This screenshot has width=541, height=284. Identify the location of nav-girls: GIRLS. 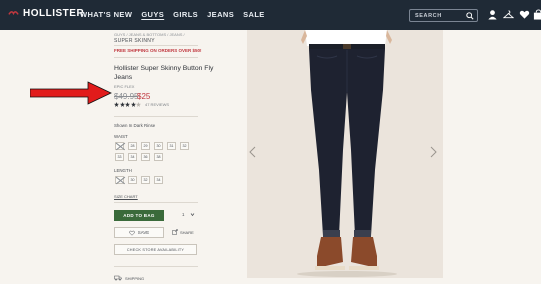
(185, 14).